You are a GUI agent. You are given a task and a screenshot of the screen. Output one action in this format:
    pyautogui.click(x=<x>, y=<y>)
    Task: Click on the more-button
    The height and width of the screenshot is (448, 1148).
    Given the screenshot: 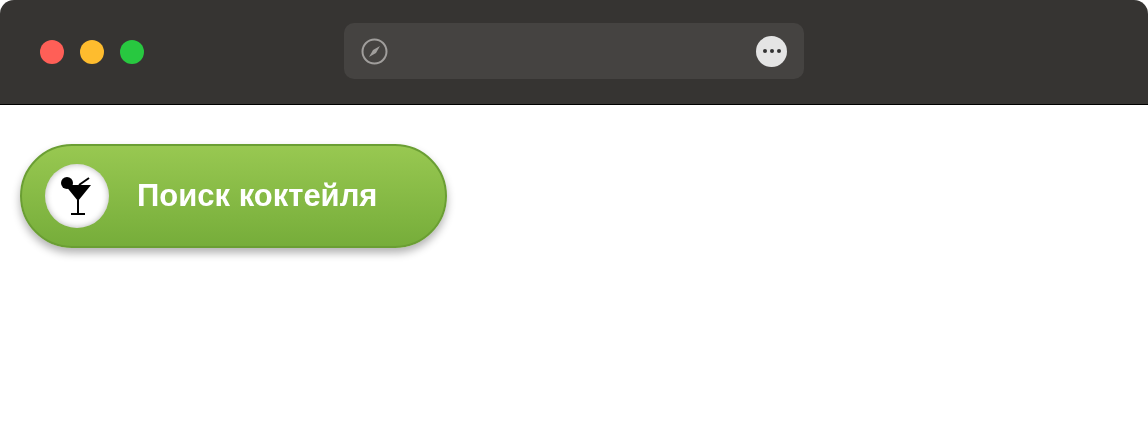 What is the action you would take?
    pyautogui.click(x=771, y=51)
    